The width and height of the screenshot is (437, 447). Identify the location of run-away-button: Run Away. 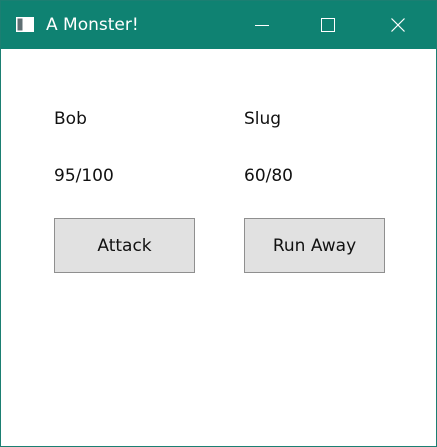
(314, 245).